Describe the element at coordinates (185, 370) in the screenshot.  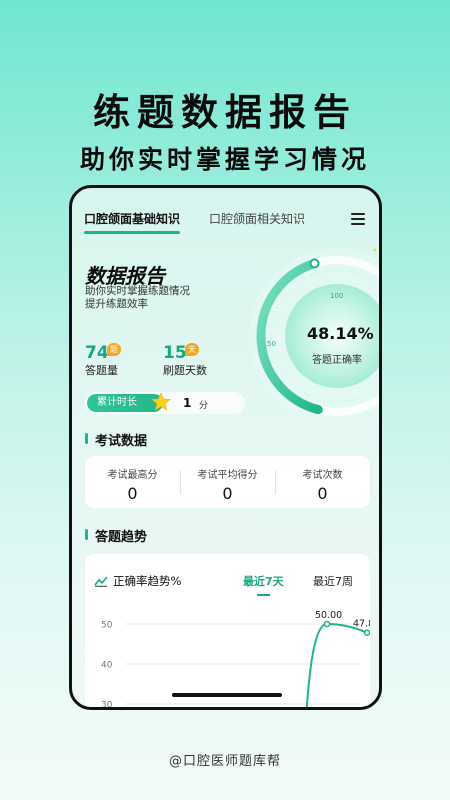
I see `days-label: 刷题天数` at that location.